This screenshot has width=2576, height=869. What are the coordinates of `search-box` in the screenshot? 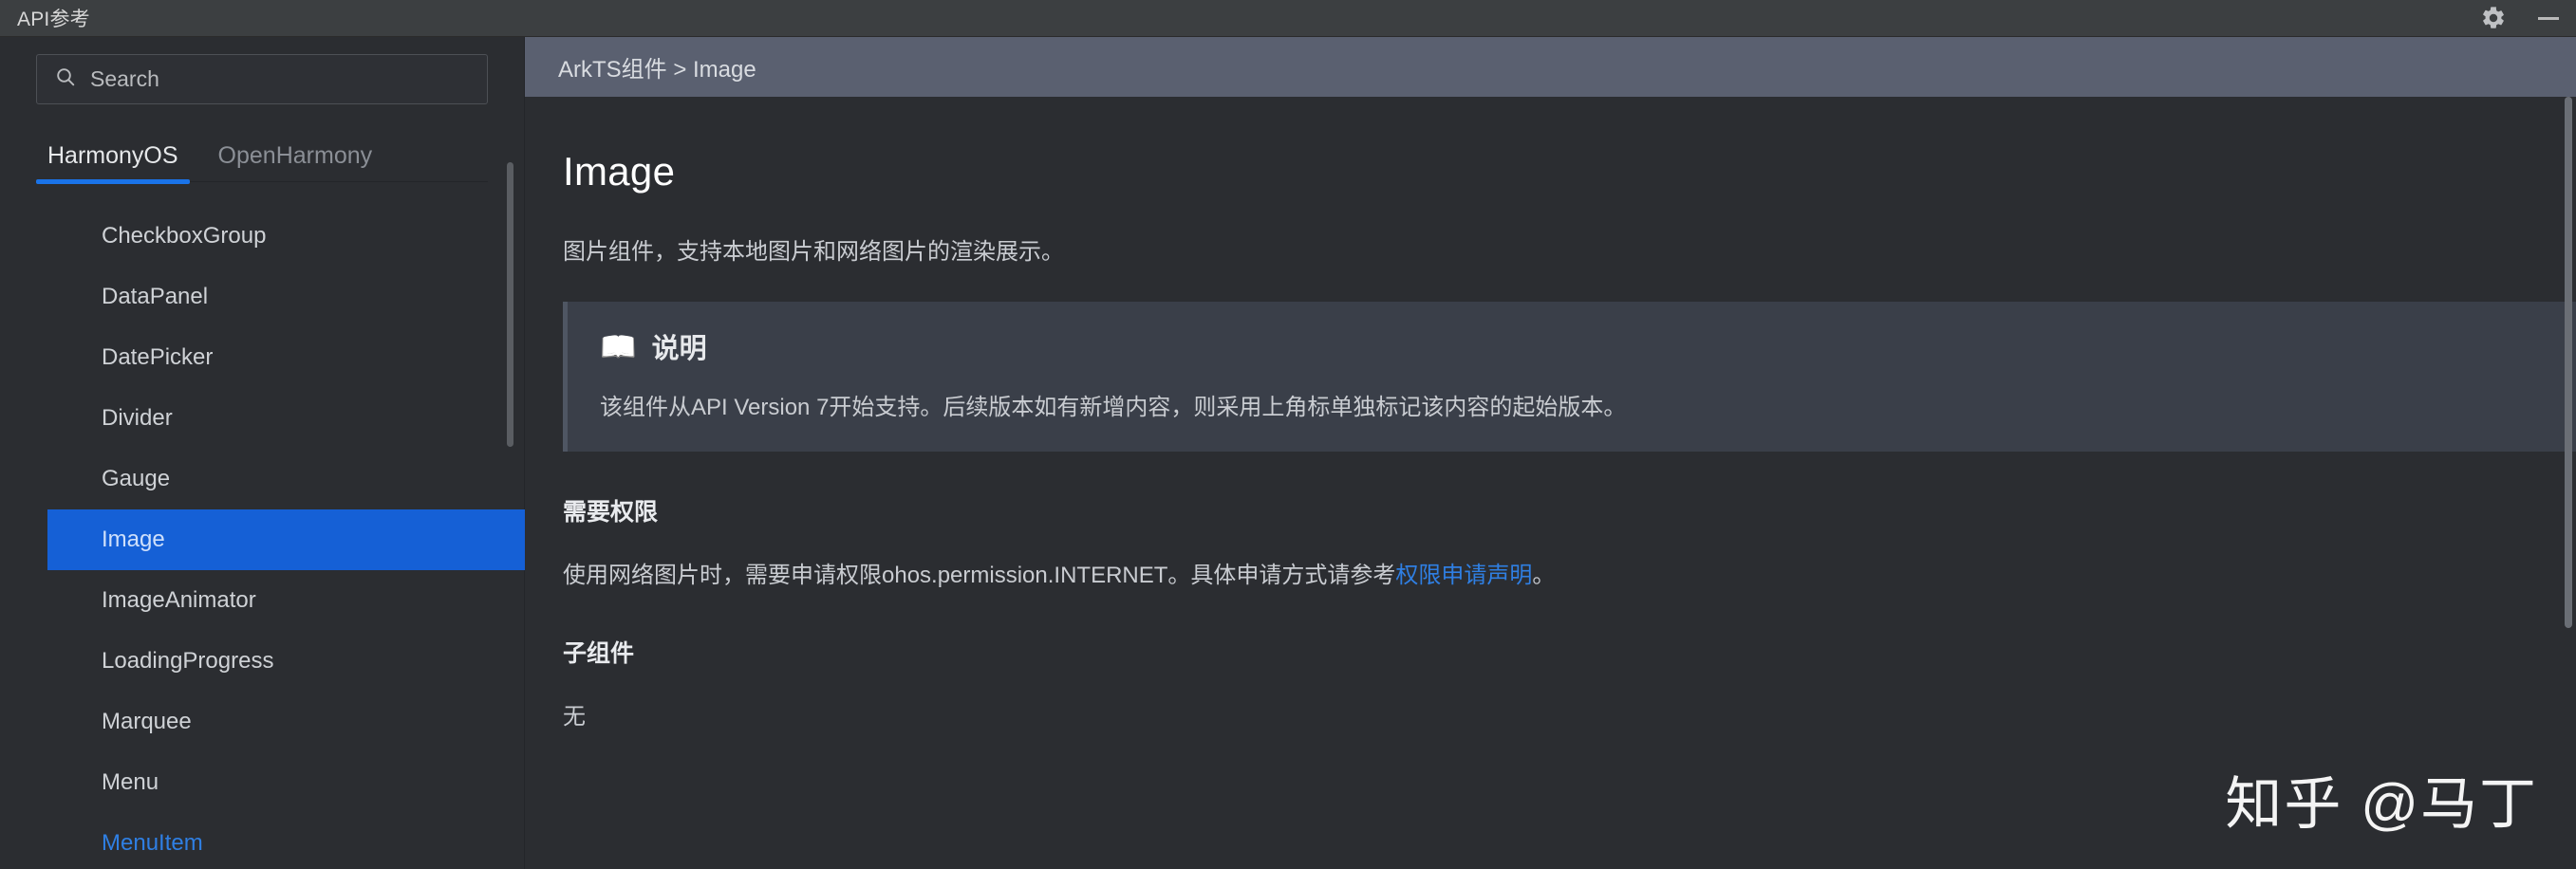 It's located at (262, 79).